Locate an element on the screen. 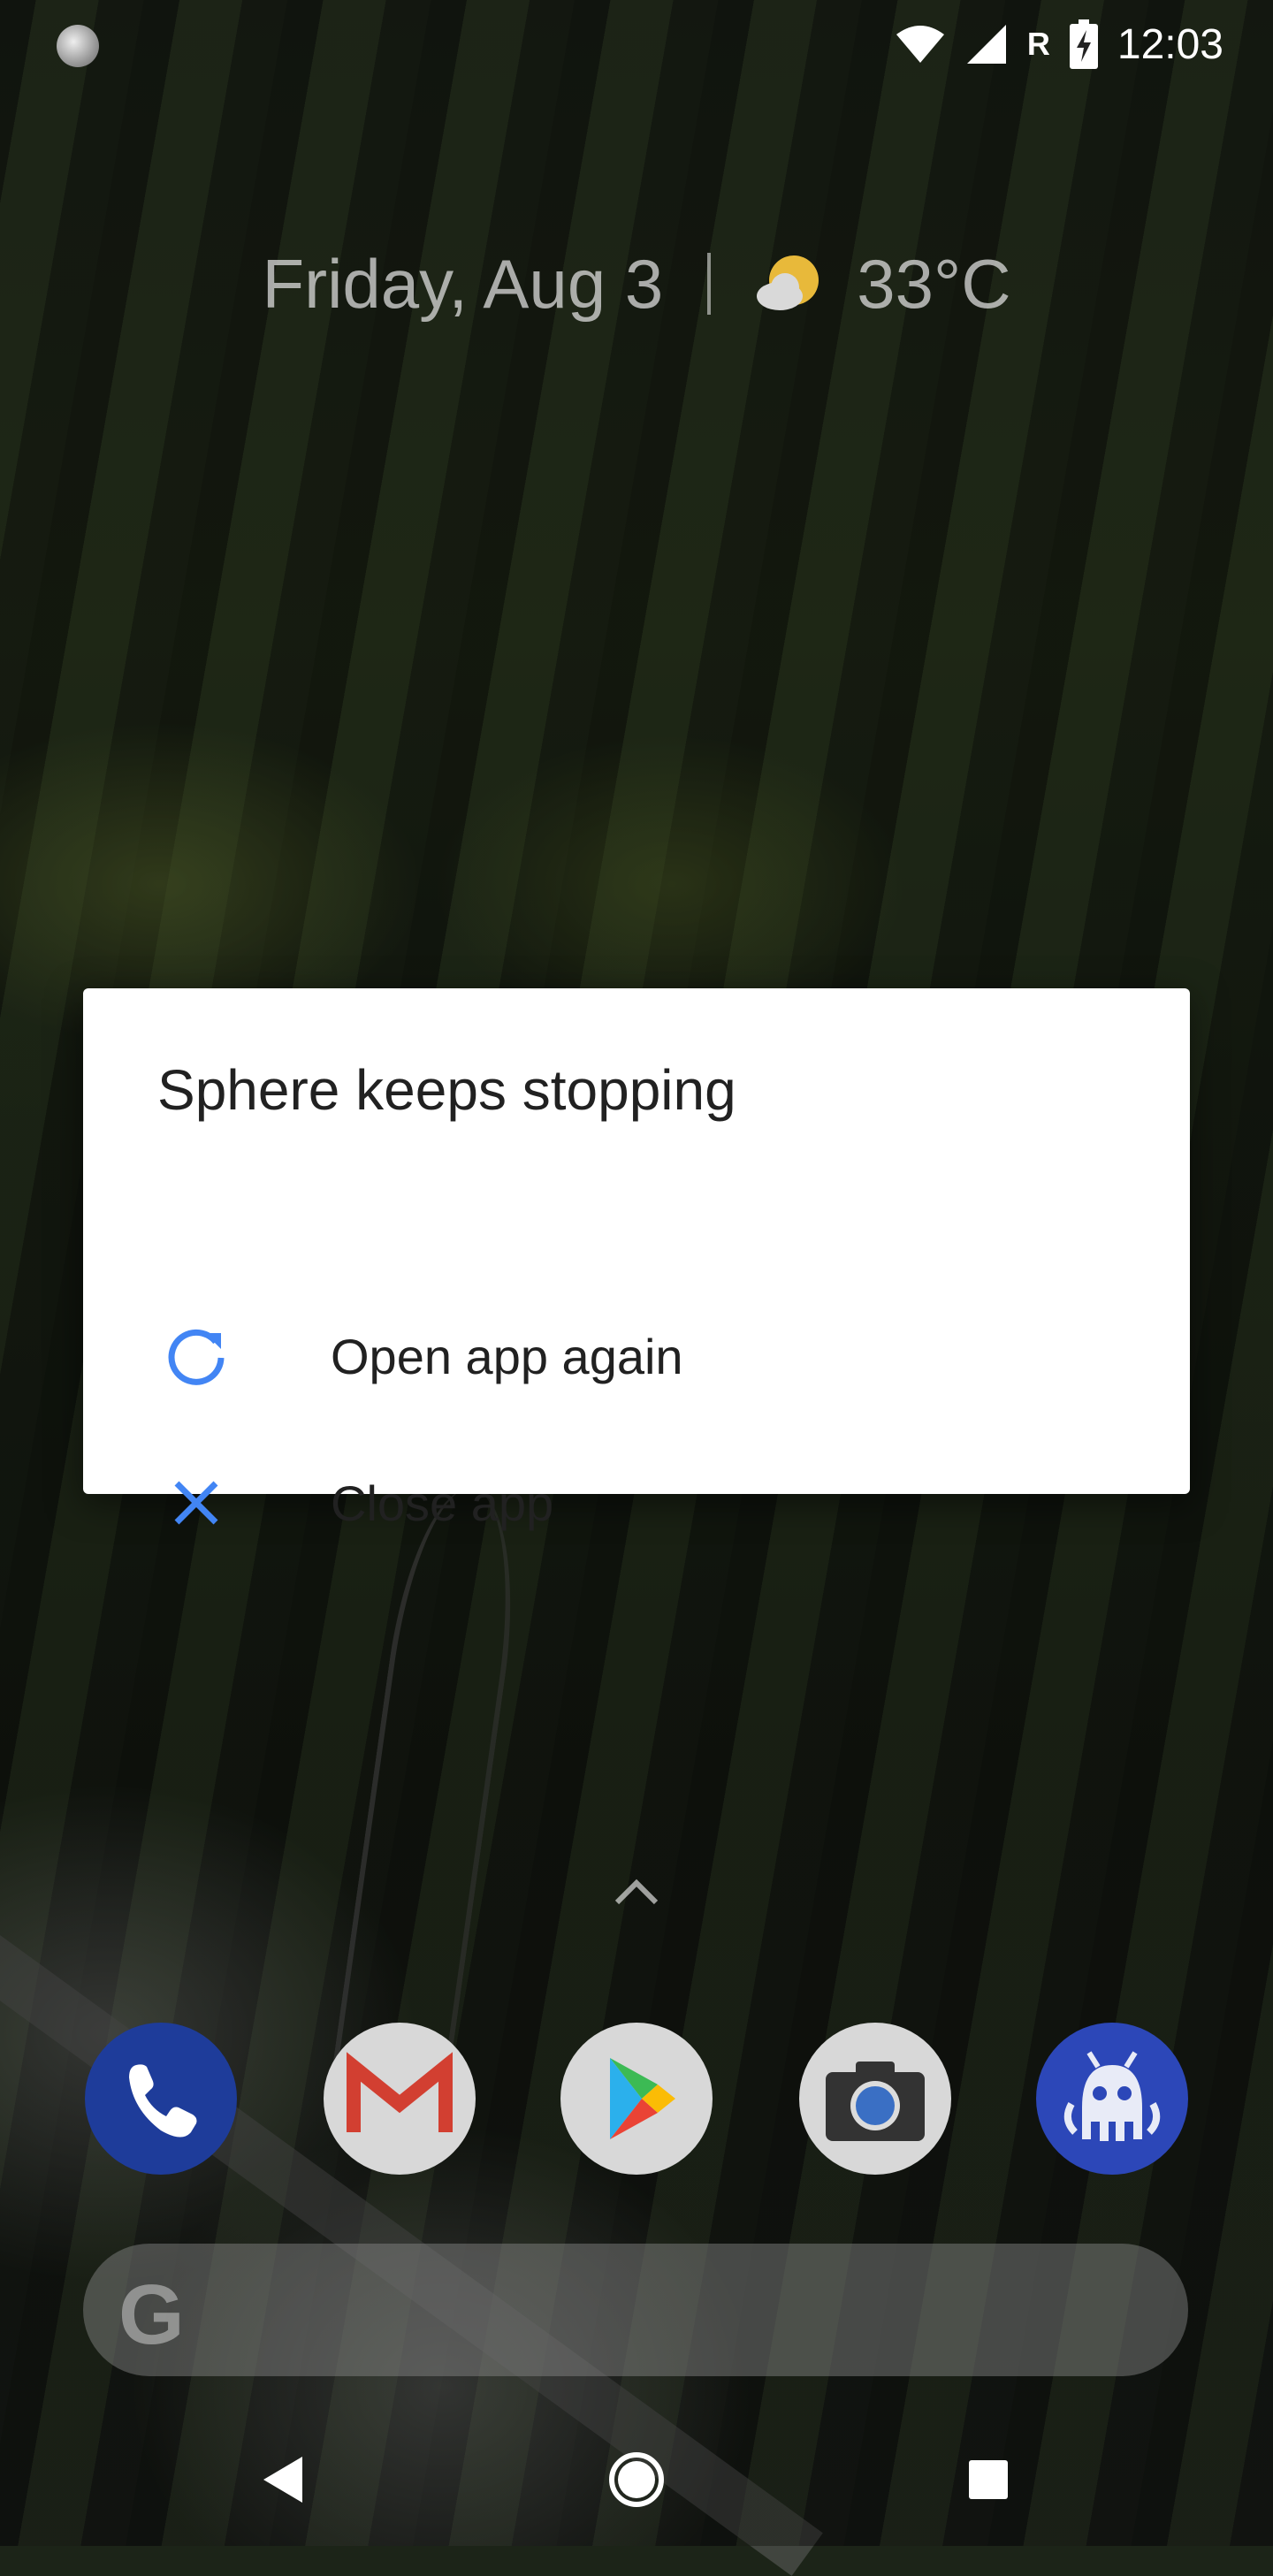 The width and height of the screenshot is (1273, 2576). wifi-icon is located at coordinates (920, 44).